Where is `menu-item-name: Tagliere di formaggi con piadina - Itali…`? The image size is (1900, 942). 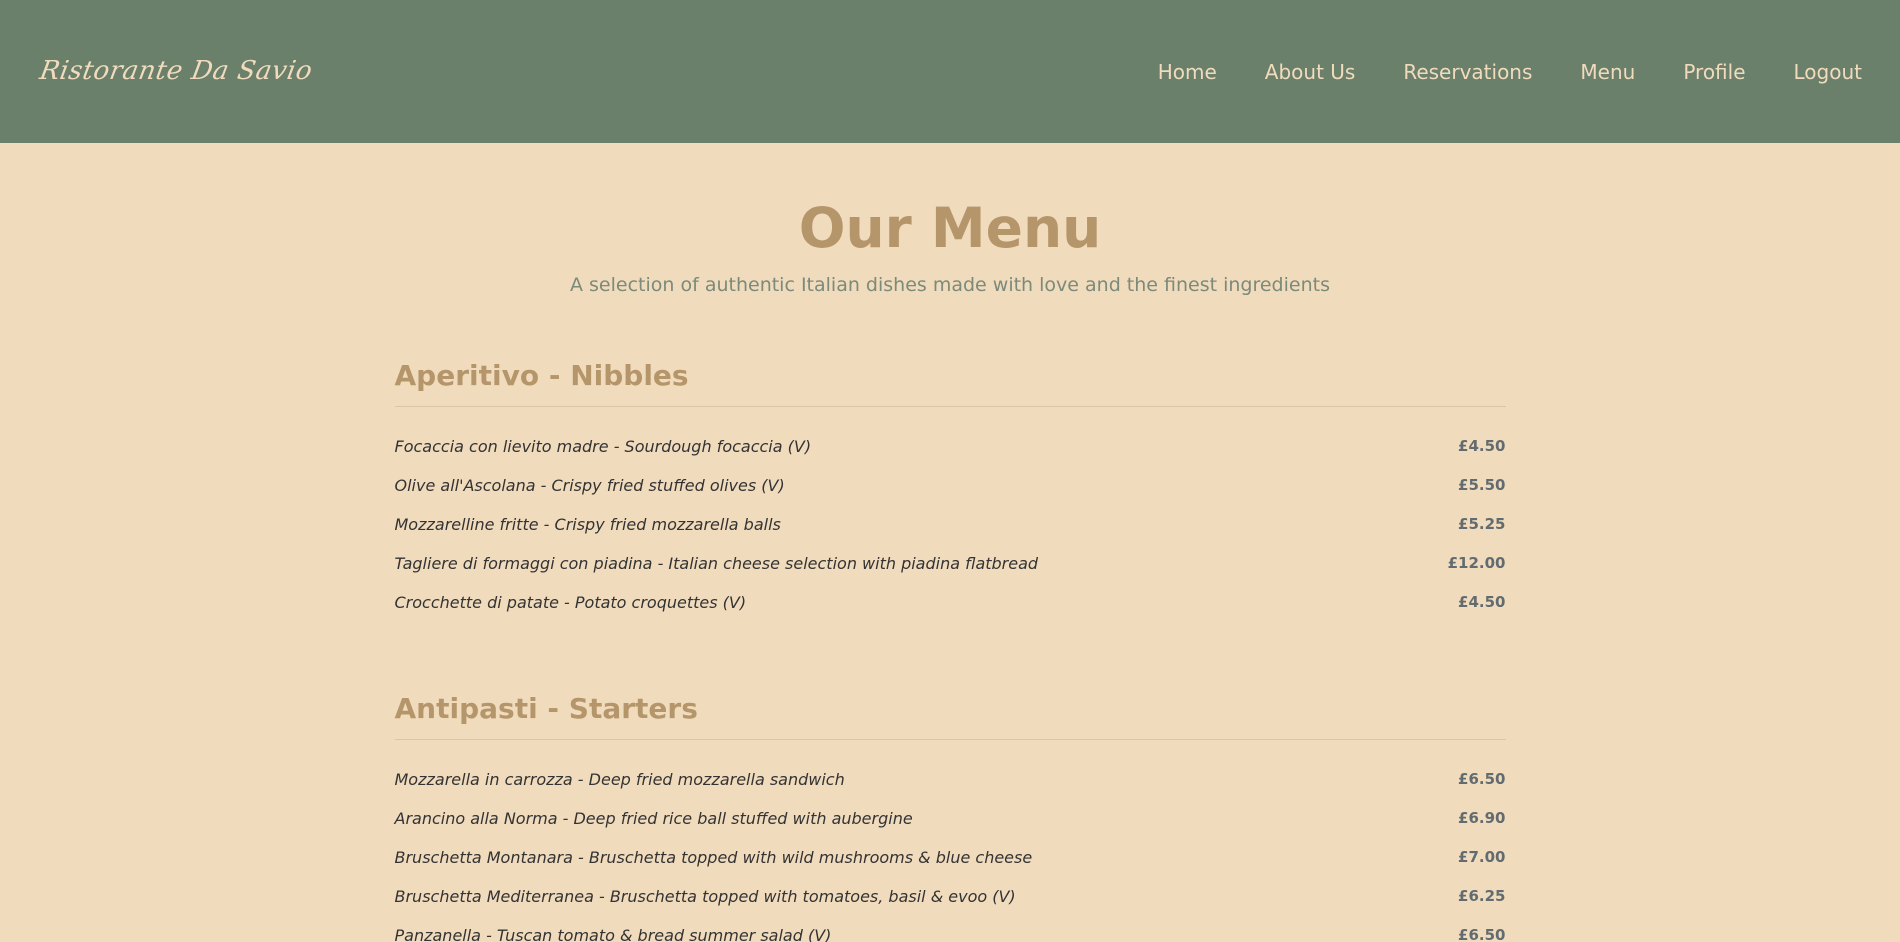
menu-item-name: Tagliere di formaggi con piadina - Itali… is located at coordinates (716, 563).